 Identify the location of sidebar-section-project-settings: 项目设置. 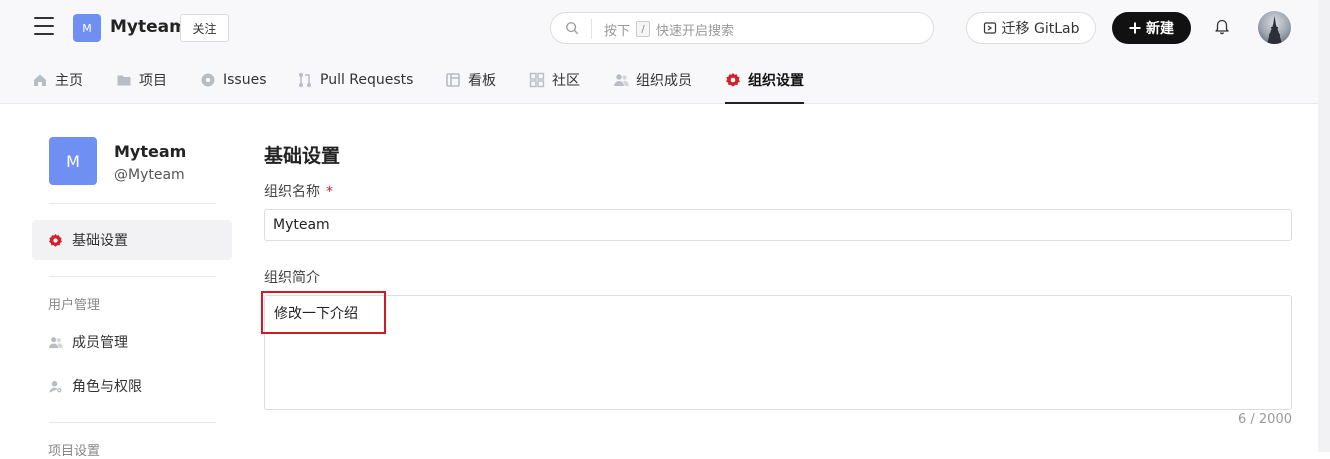
(74, 451).